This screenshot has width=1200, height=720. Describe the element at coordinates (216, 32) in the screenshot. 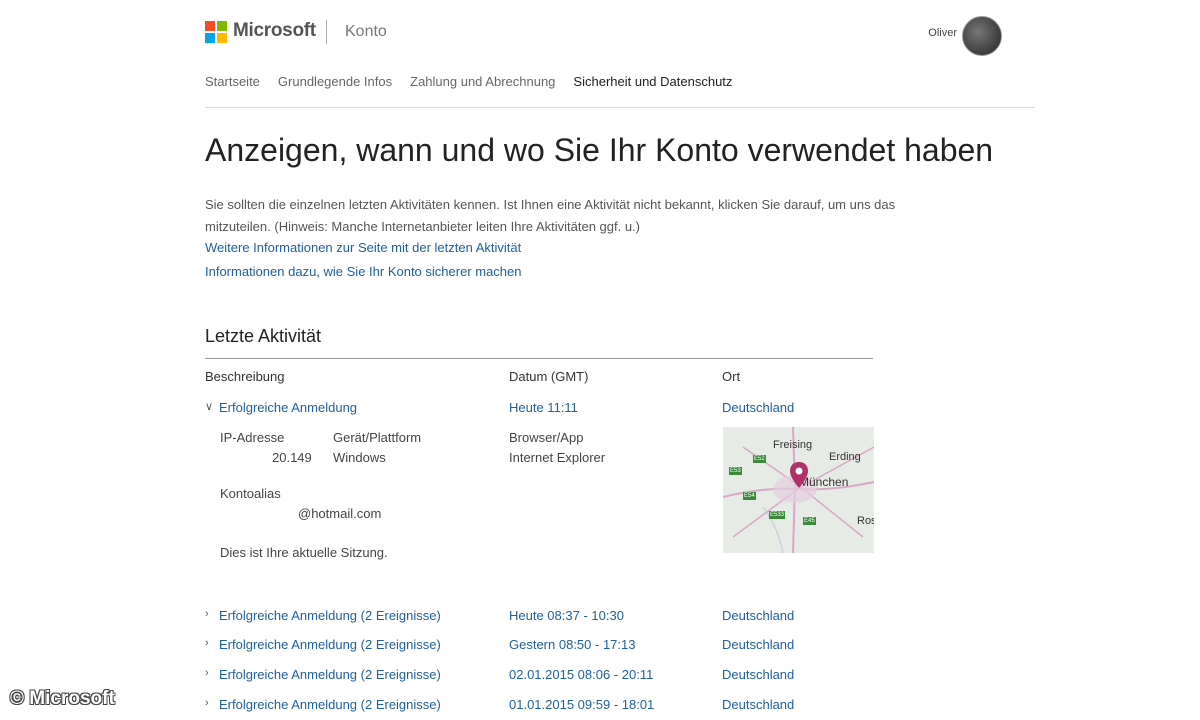

I see `microsoft-logo-icon` at that location.